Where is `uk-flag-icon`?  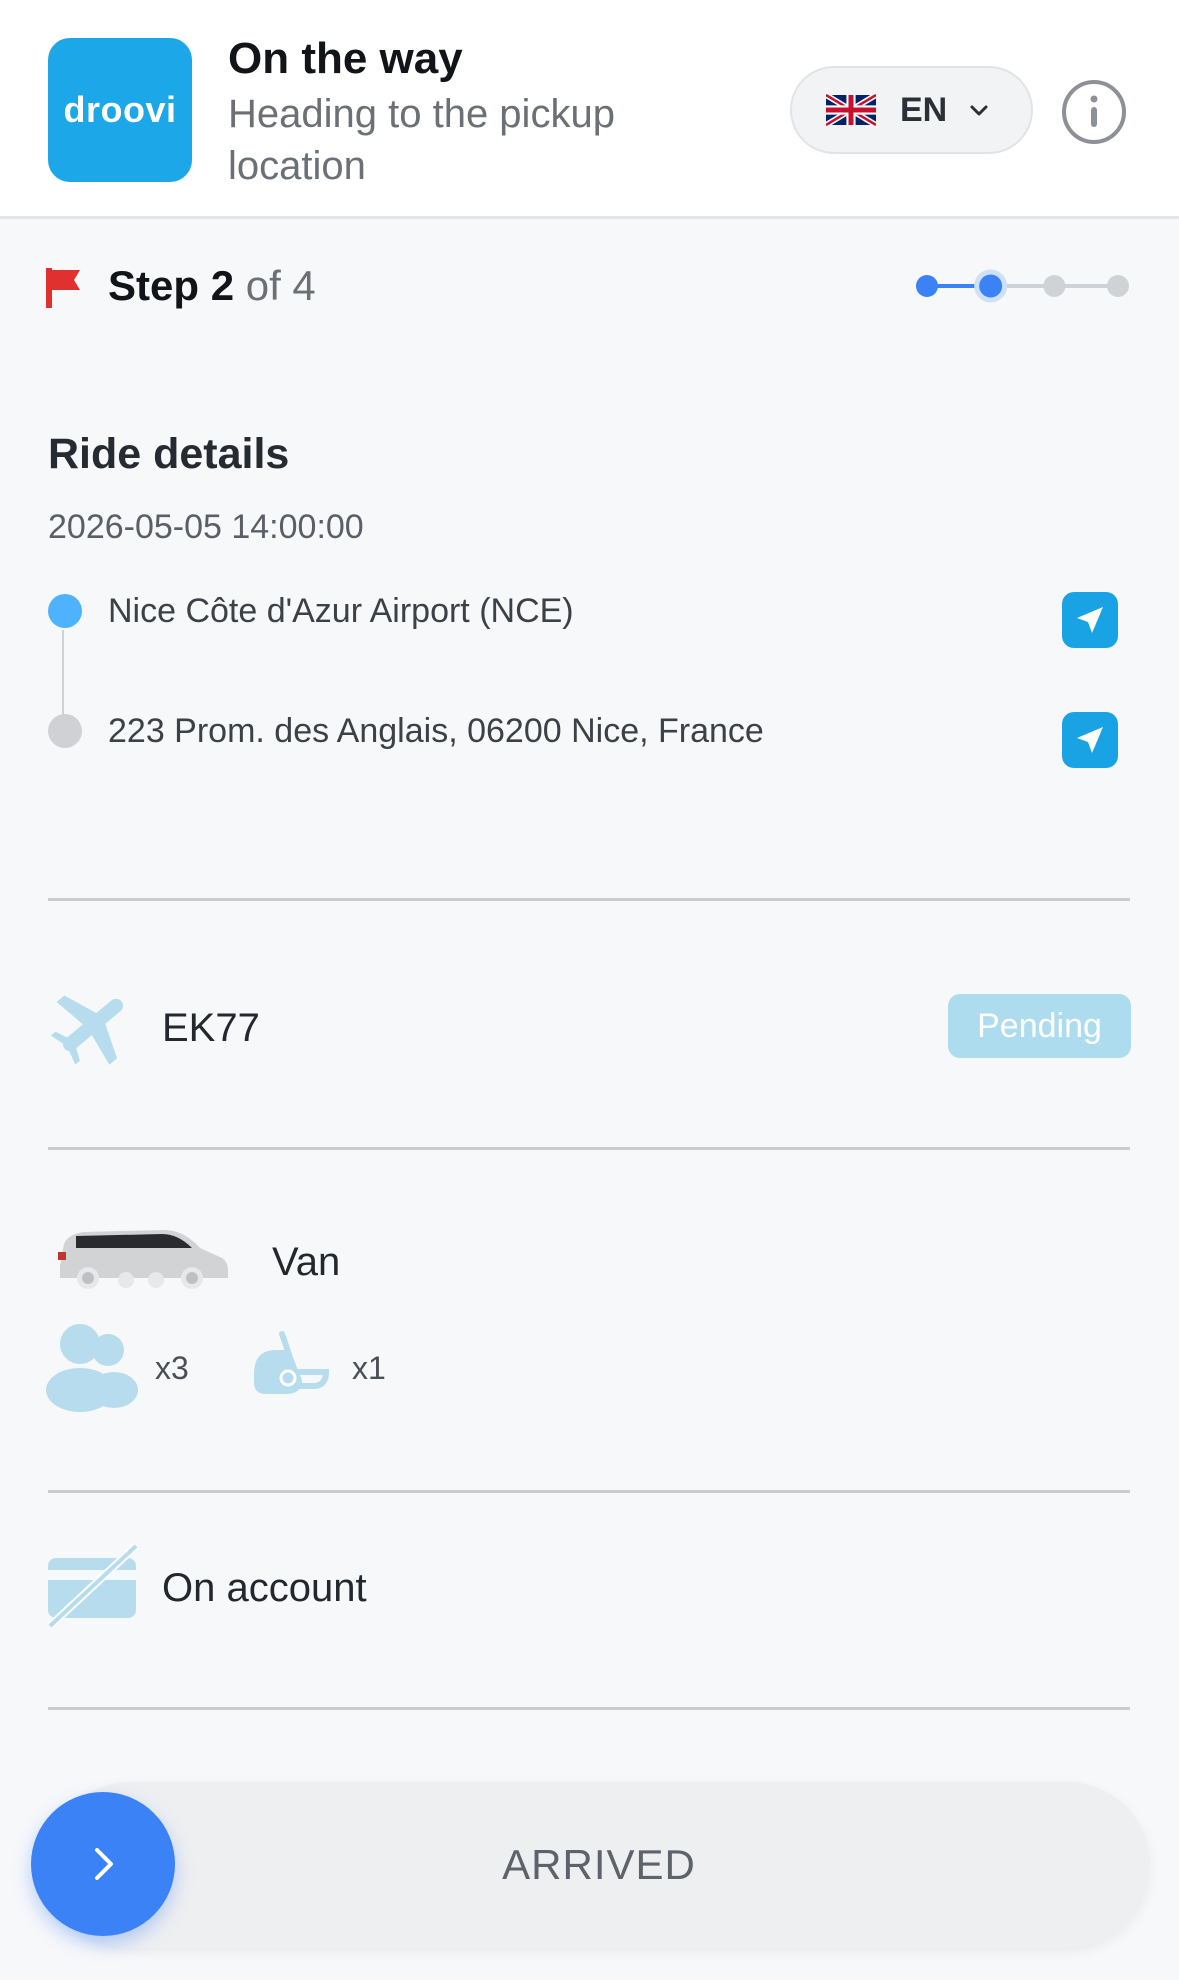
uk-flag-icon is located at coordinates (851, 110).